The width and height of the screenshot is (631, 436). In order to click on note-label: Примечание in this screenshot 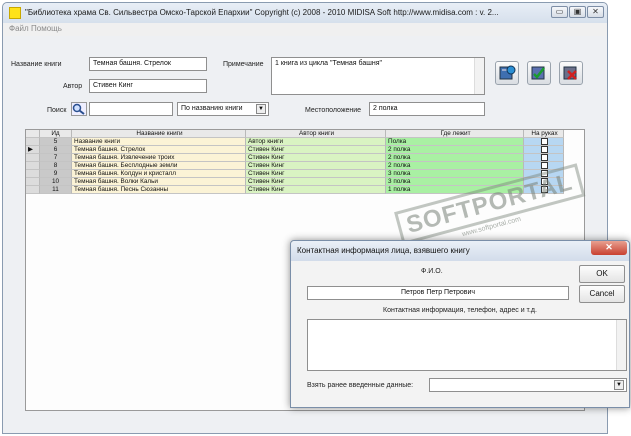, I will do `click(243, 64)`.